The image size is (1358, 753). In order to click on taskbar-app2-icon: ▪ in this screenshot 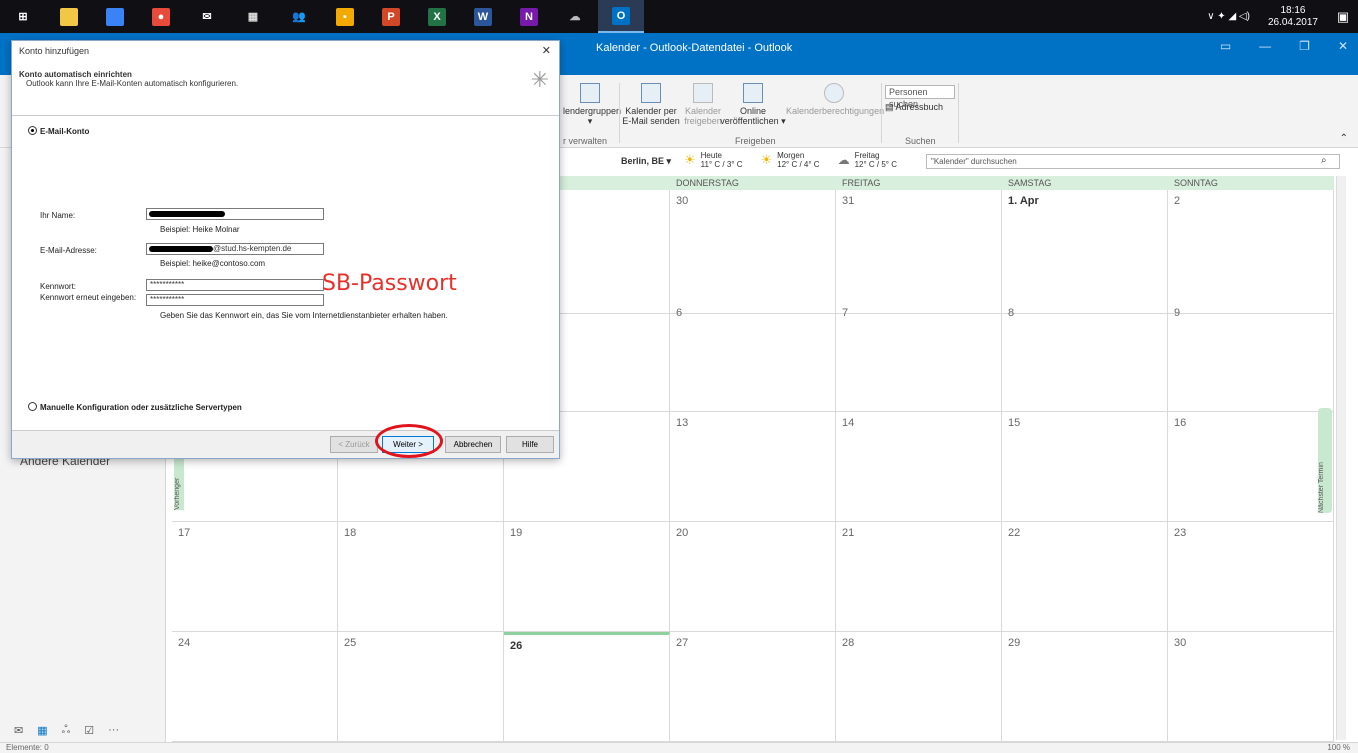, I will do `click(345, 16)`.